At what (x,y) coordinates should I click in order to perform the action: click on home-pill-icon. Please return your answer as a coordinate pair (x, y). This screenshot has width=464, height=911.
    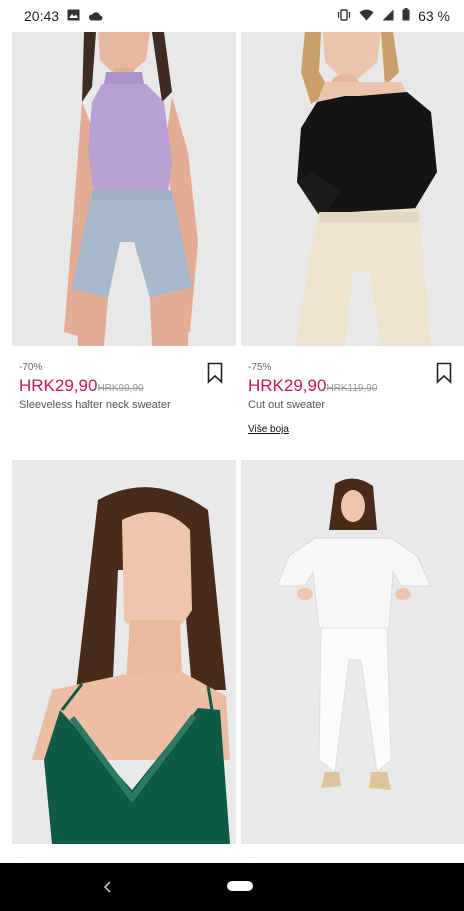
    Looking at the image, I should click on (240, 886).